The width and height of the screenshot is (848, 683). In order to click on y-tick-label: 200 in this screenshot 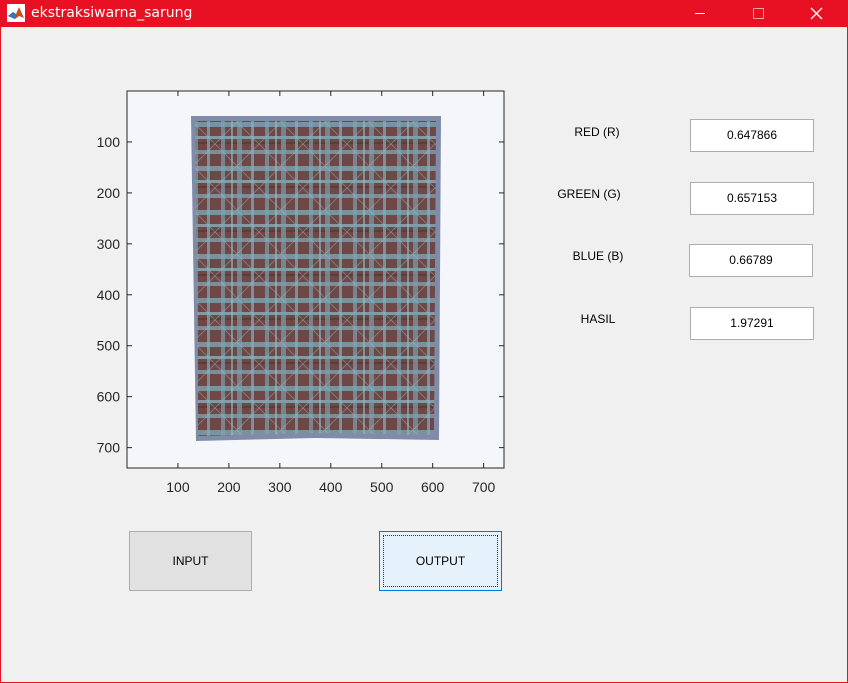, I will do `click(109, 193)`.